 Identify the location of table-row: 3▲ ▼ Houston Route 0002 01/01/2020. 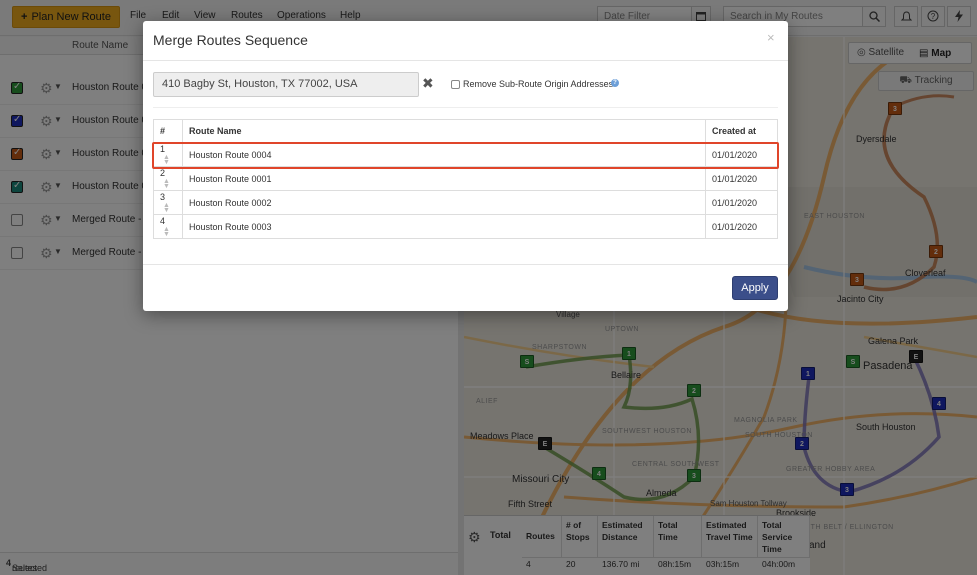
(465, 202).